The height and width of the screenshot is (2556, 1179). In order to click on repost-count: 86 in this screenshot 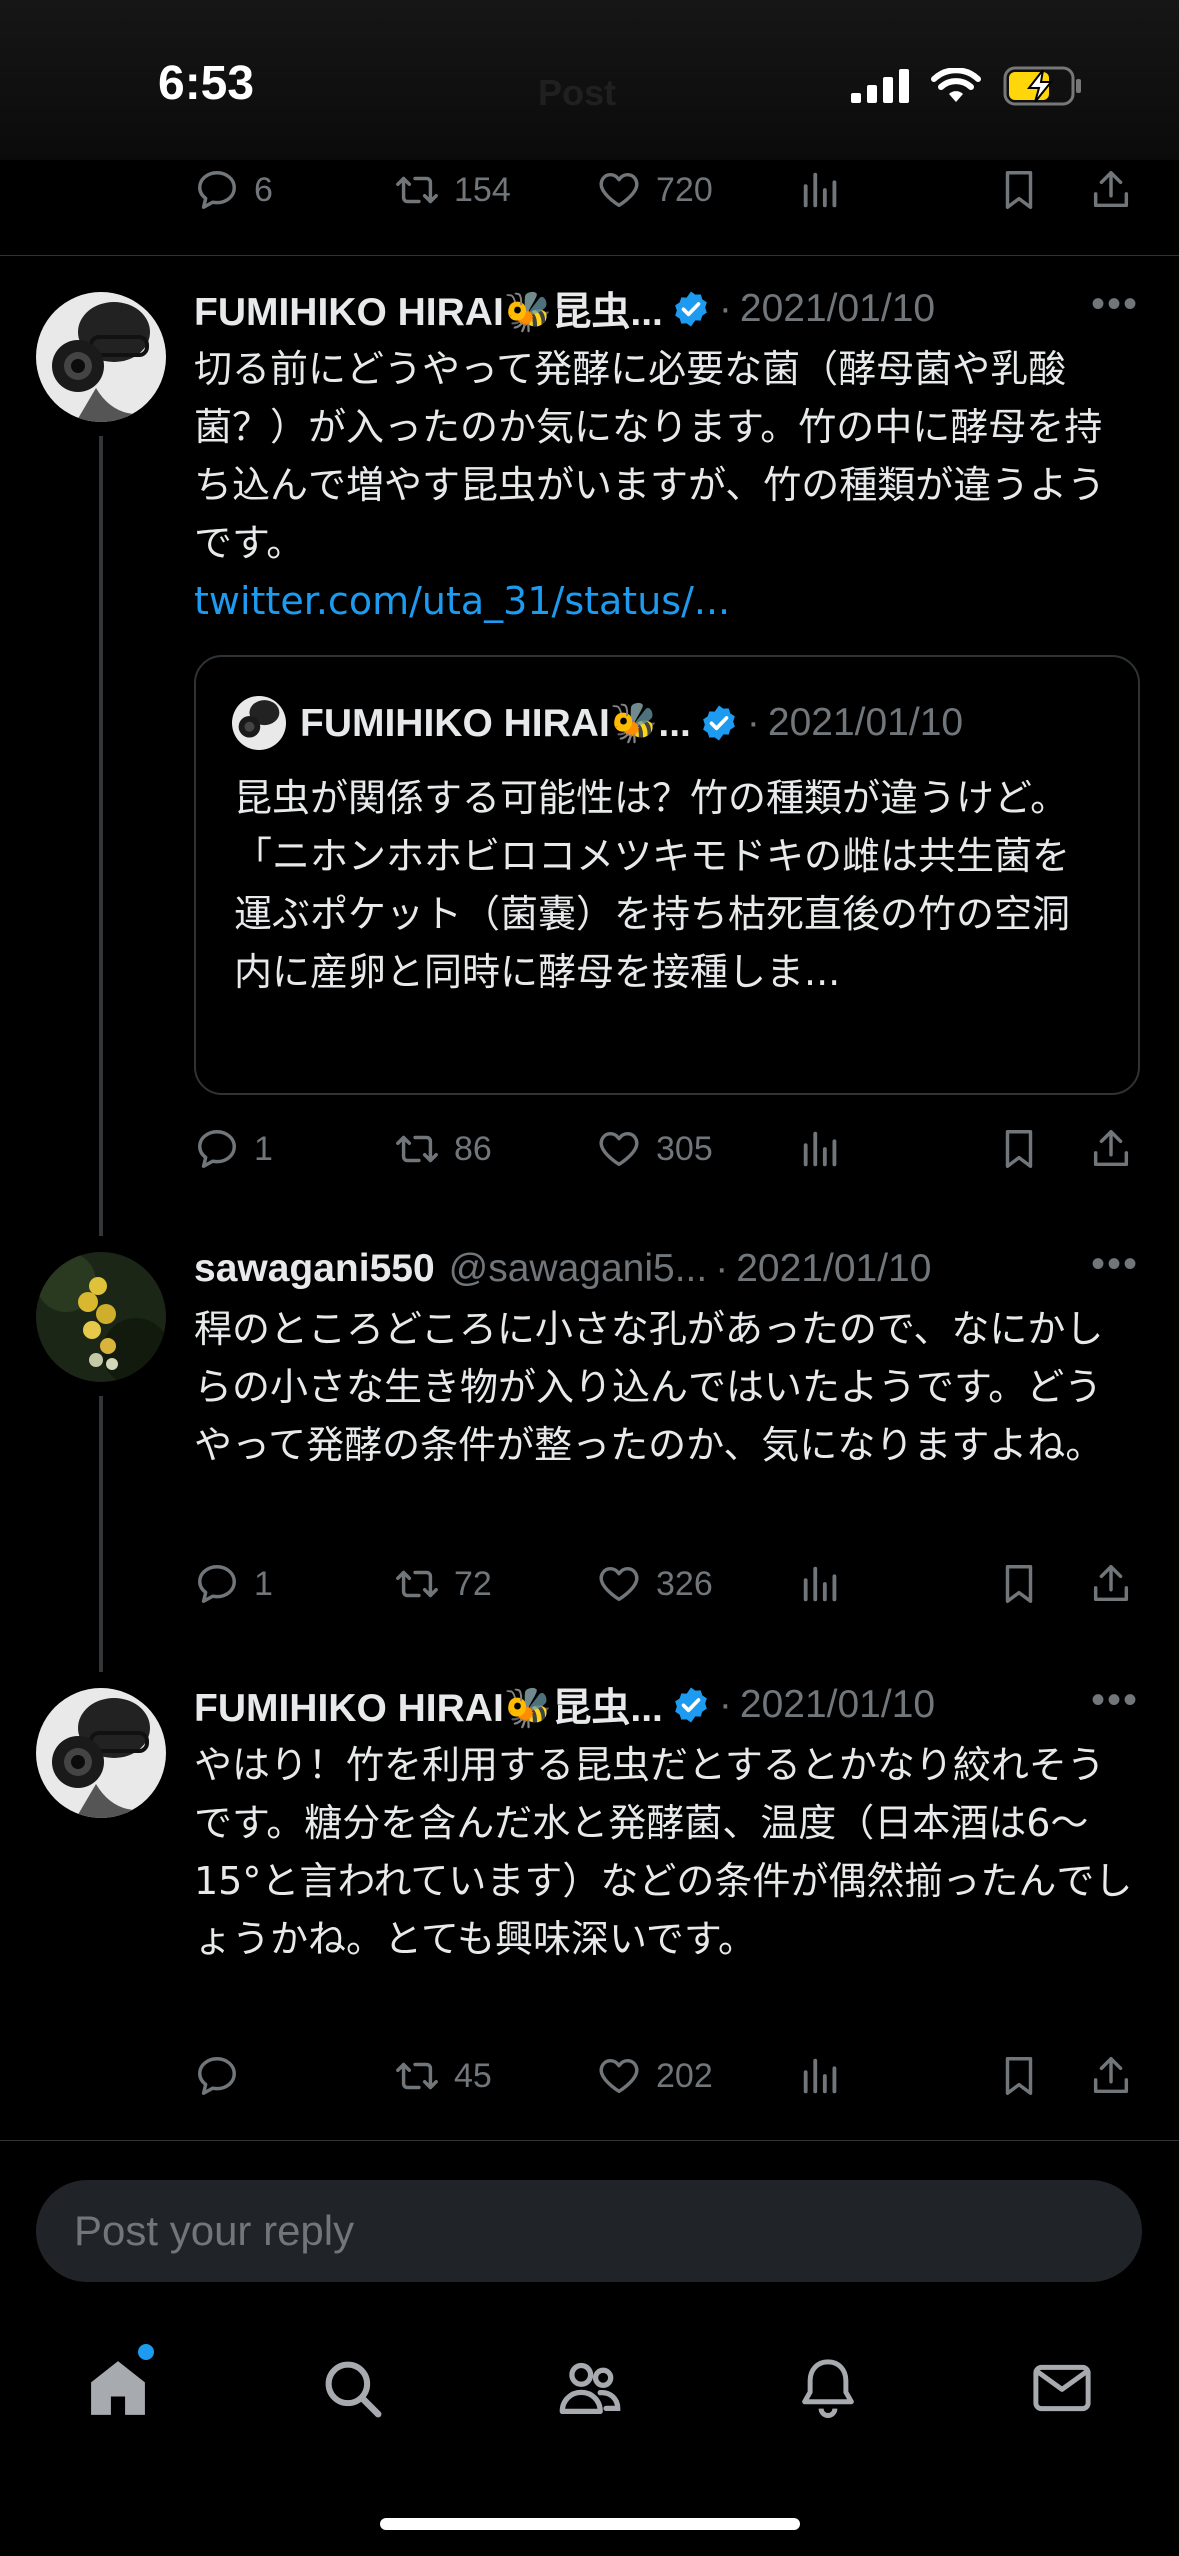, I will do `click(473, 1148)`.